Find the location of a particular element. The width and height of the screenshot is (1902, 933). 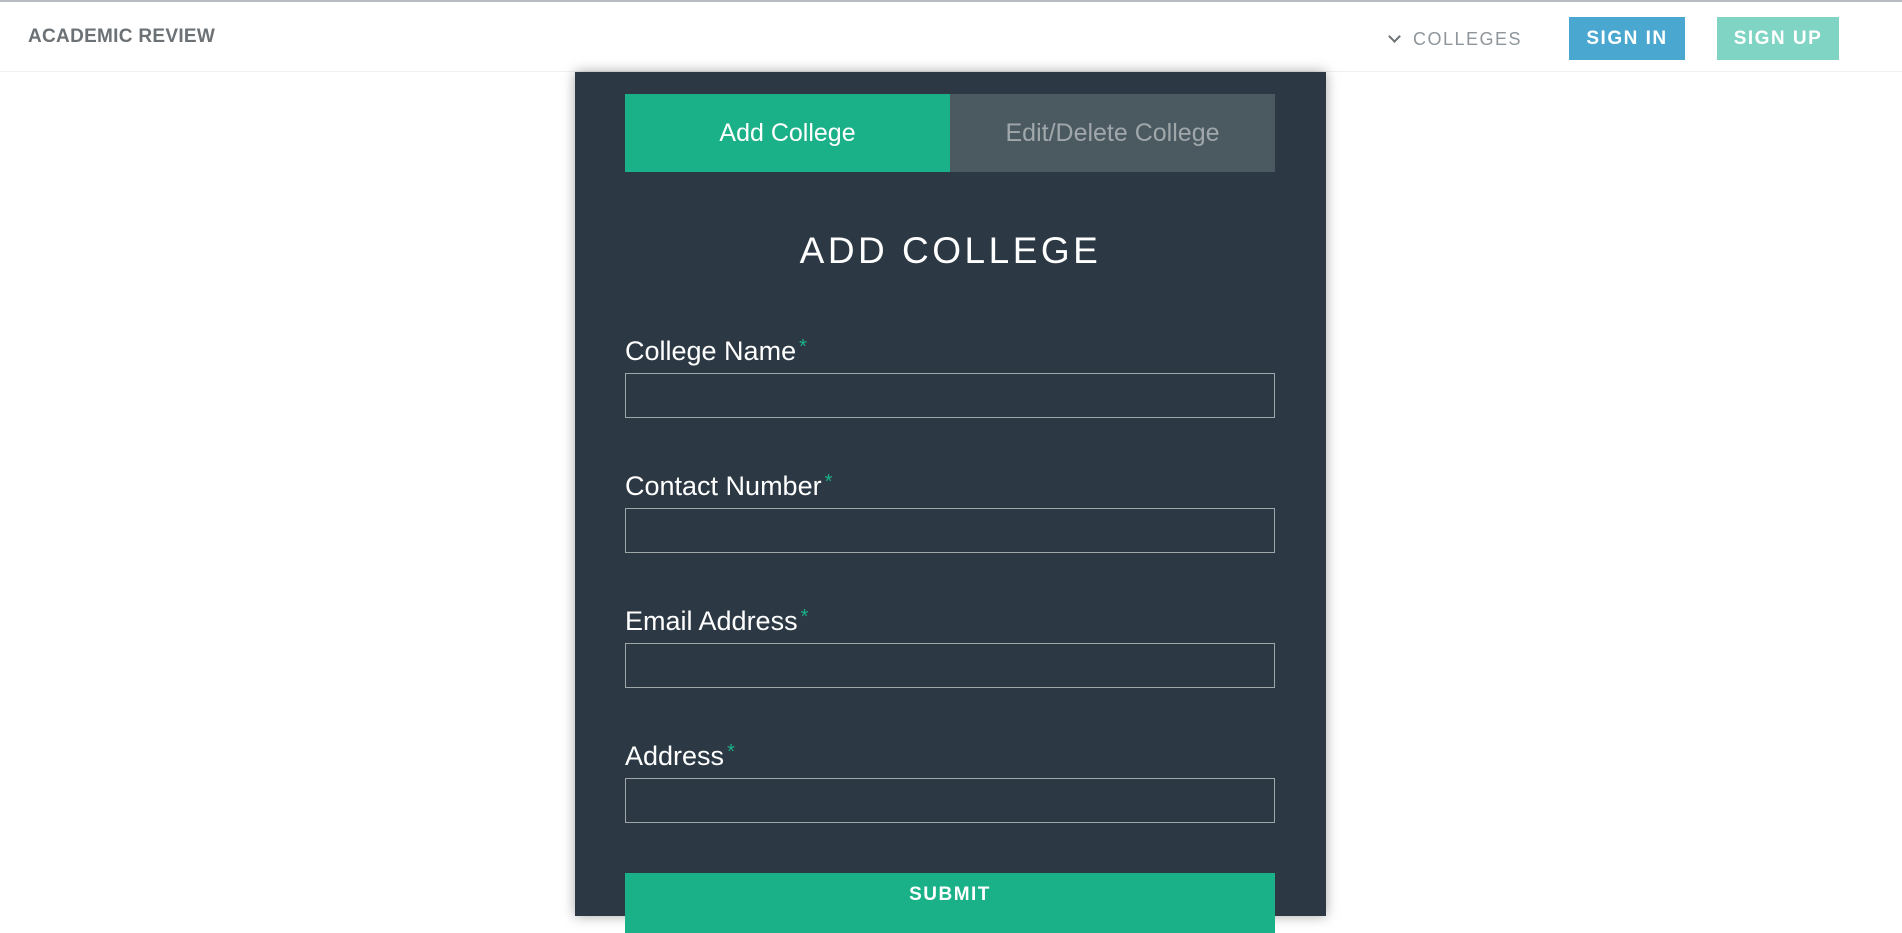

chevron-down-icon is located at coordinates (1394, 36).